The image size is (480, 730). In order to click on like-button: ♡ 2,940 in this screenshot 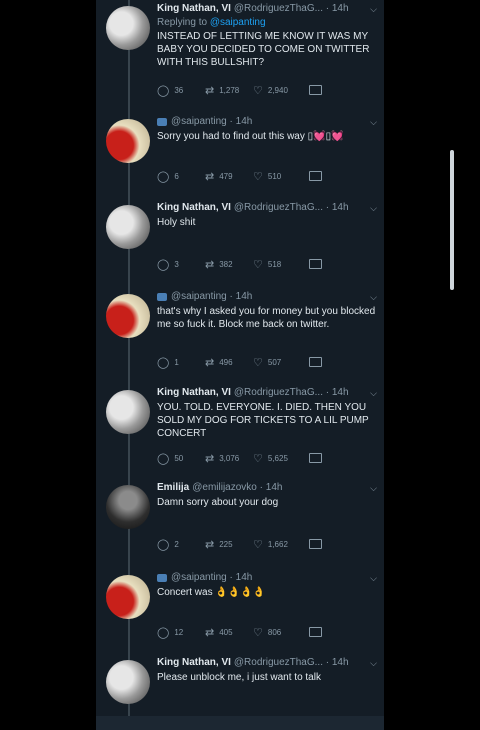, I will do `click(277, 90)`.